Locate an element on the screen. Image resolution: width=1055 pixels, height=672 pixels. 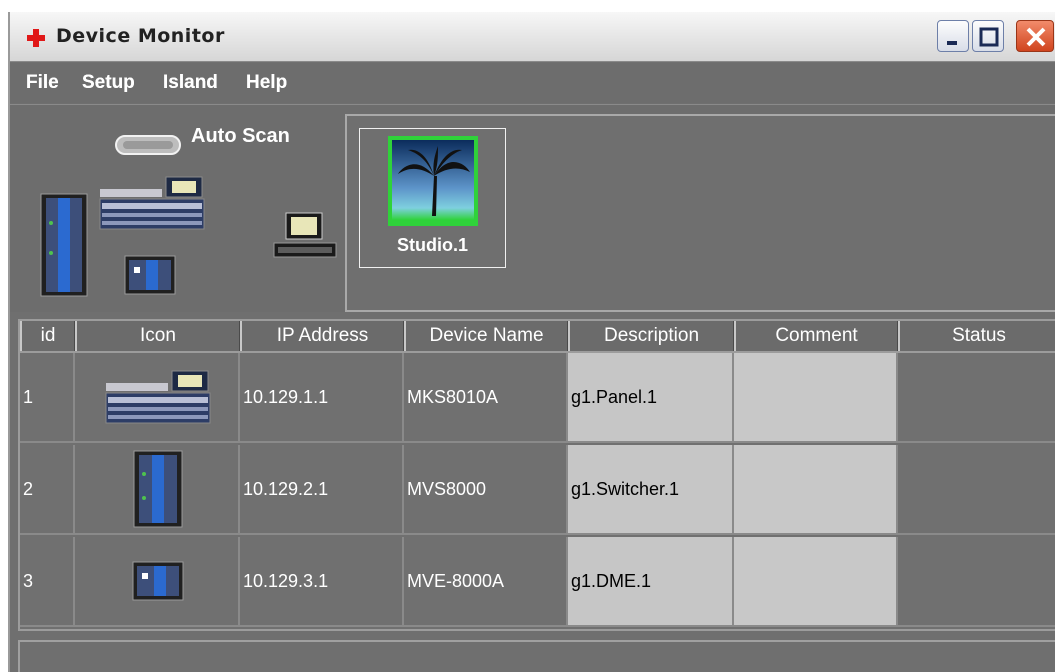
maximize-icon is located at coordinates (989, 37).